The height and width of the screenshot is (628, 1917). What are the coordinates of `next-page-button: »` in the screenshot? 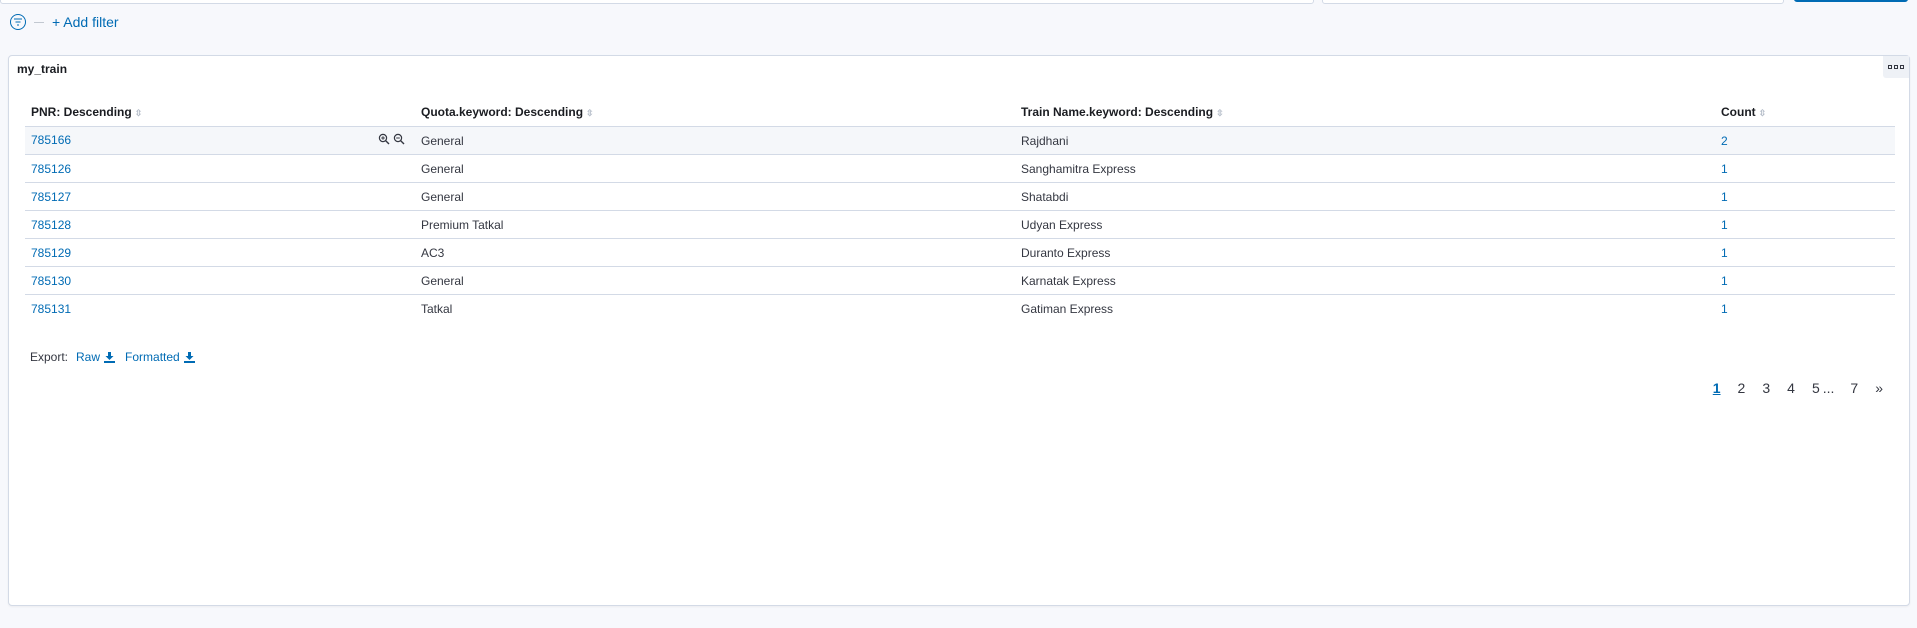 It's located at (1879, 388).